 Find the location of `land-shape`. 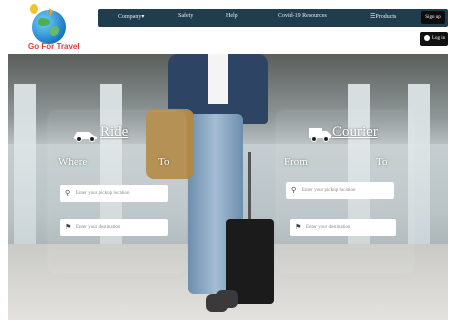

land-shape is located at coordinates (44, 22).